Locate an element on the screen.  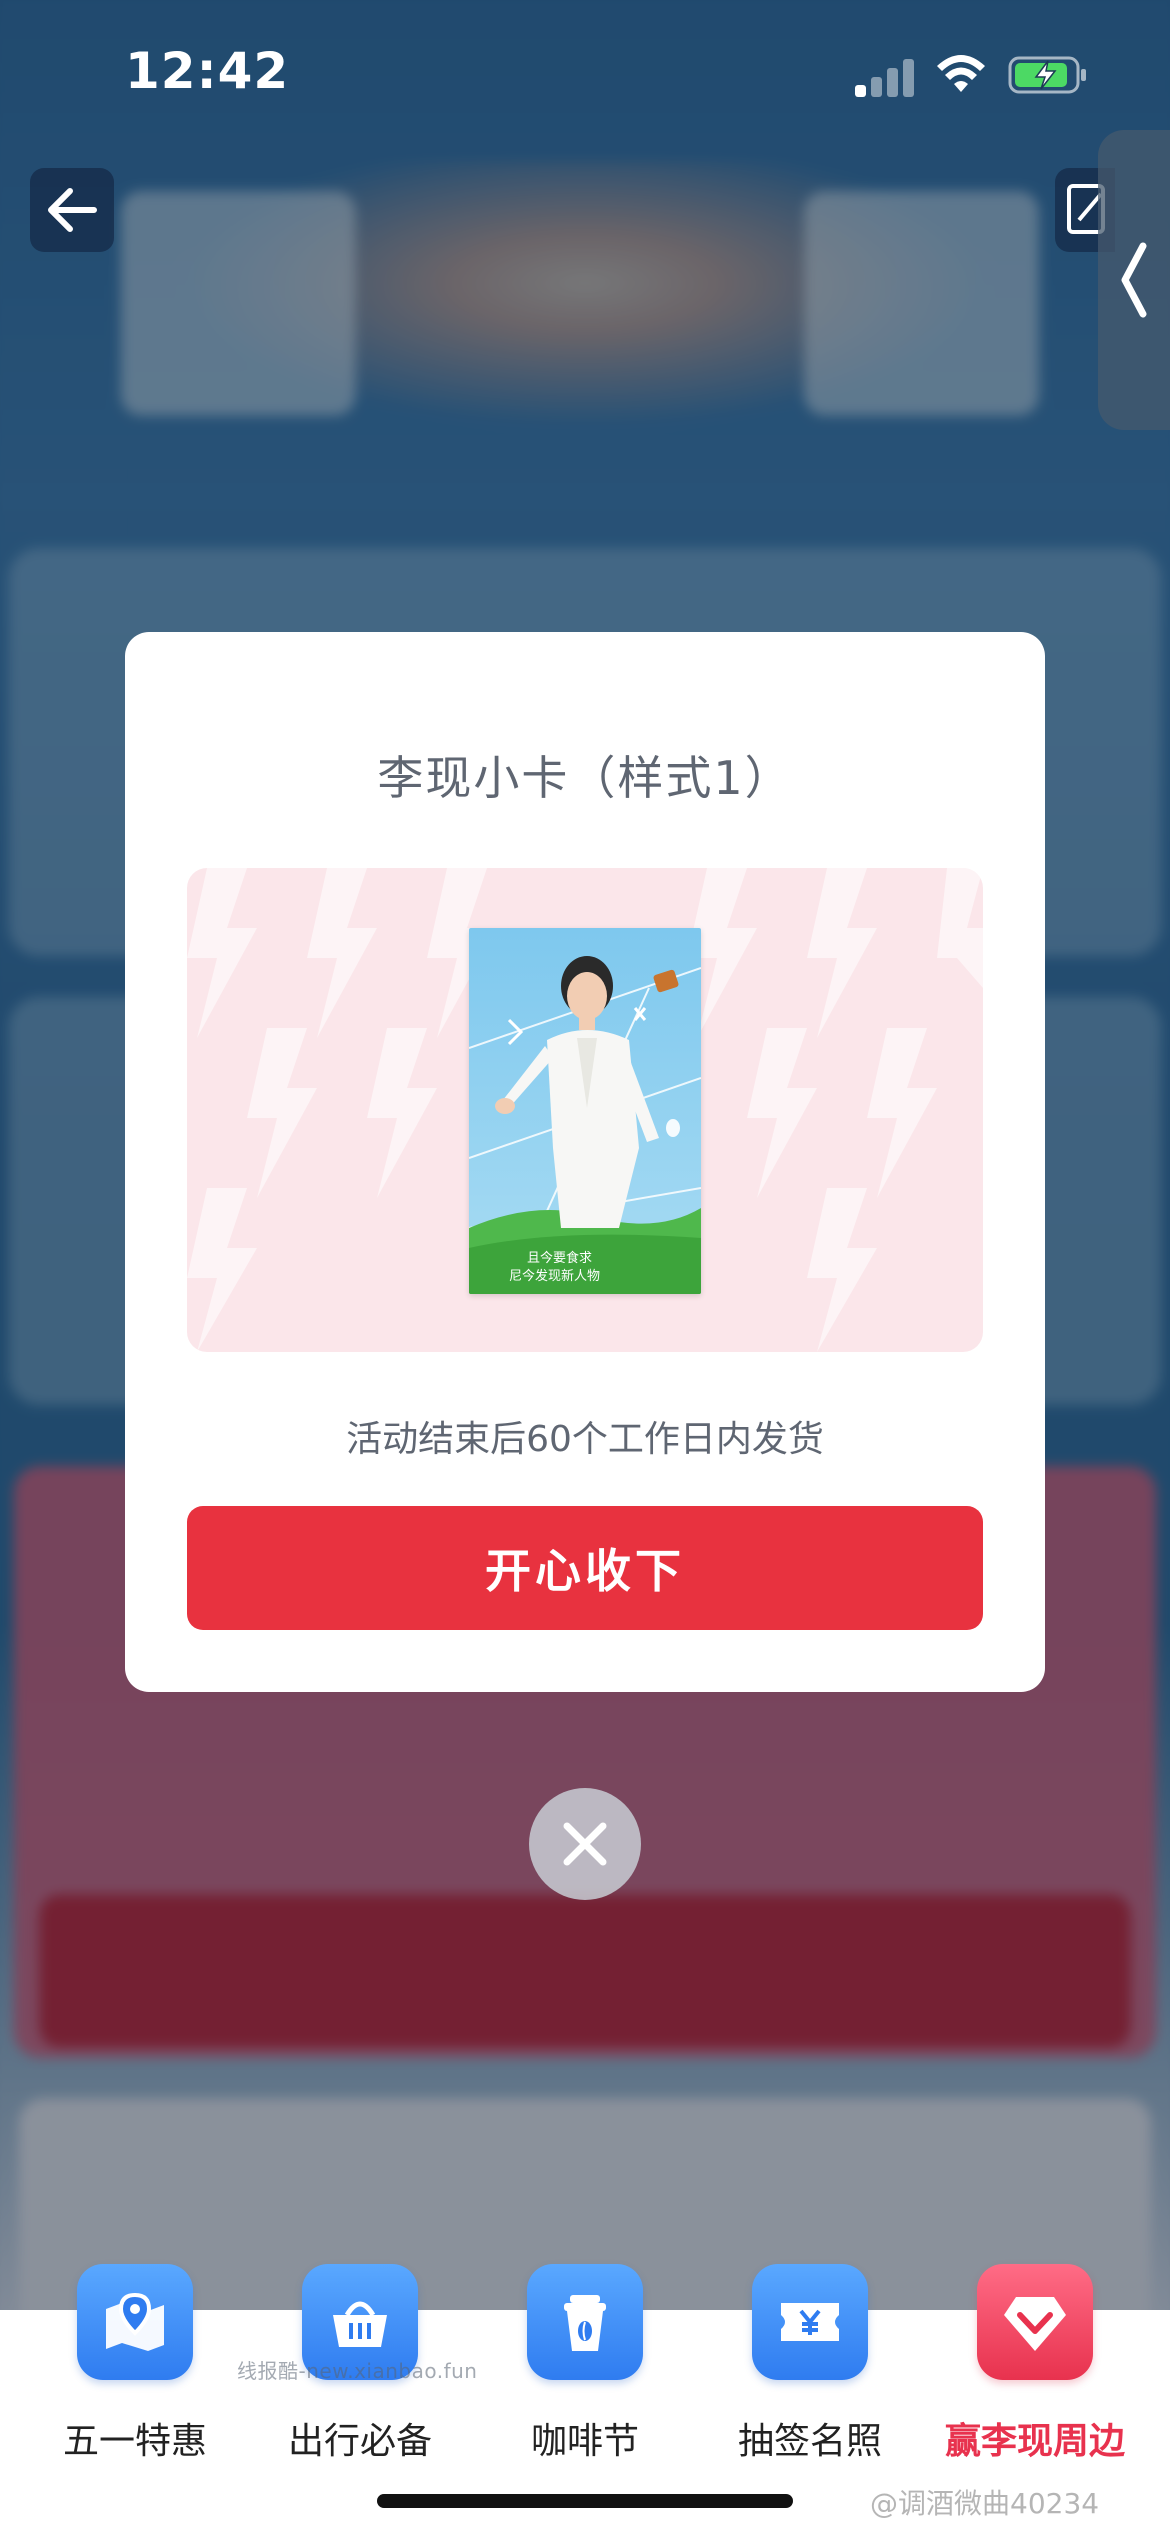
chevron-left-icon is located at coordinates (1134, 280).